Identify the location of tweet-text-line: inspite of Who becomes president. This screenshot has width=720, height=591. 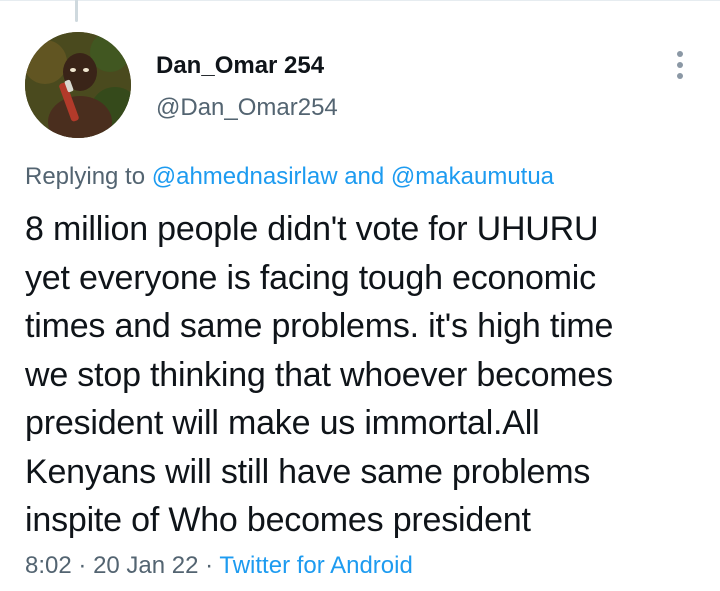
(278, 520).